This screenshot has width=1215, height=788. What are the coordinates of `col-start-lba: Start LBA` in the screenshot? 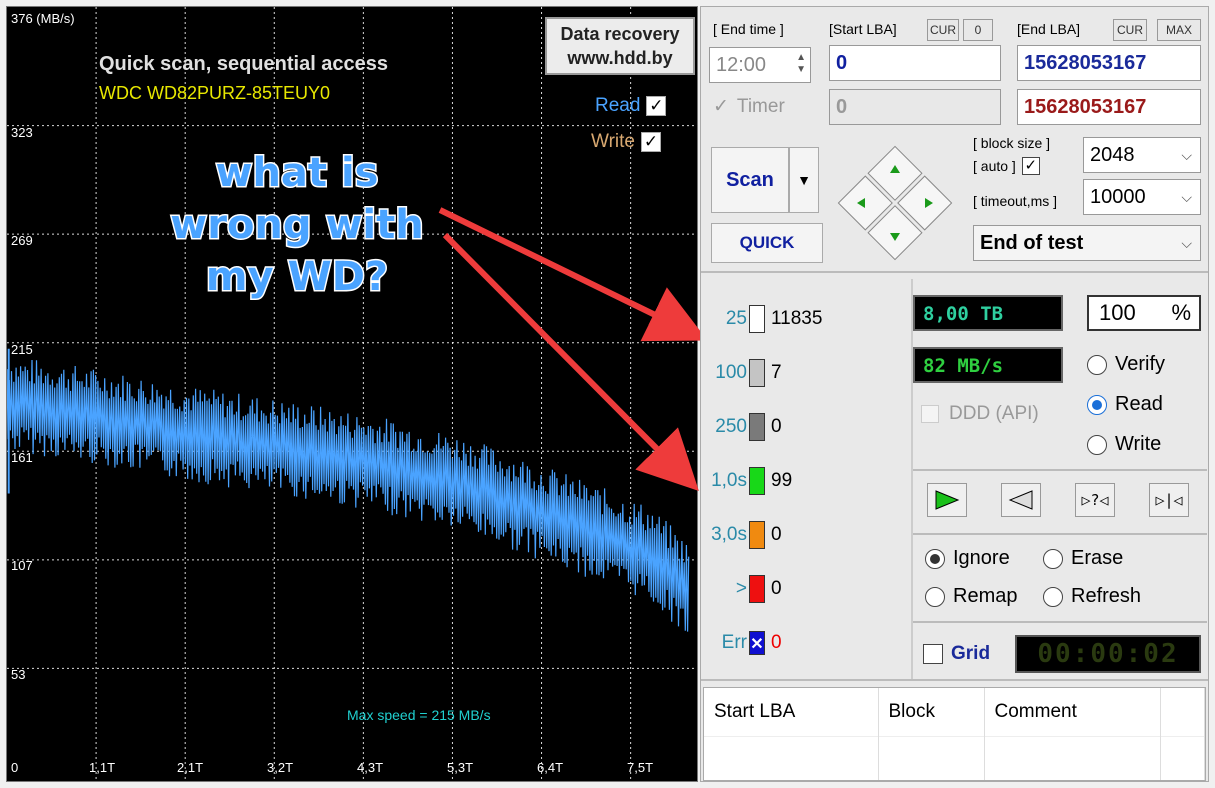 It's located at (791, 712).